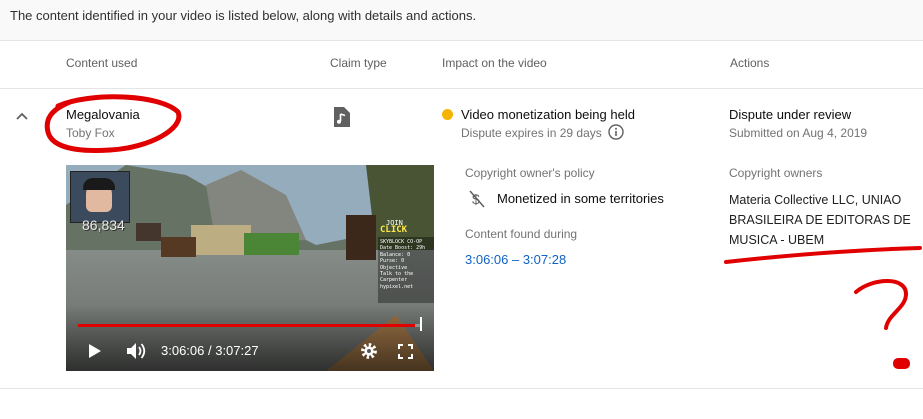  What do you see at coordinates (776, 173) in the screenshot?
I see `owners-label: Copyright owners` at bounding box center [776, 173].